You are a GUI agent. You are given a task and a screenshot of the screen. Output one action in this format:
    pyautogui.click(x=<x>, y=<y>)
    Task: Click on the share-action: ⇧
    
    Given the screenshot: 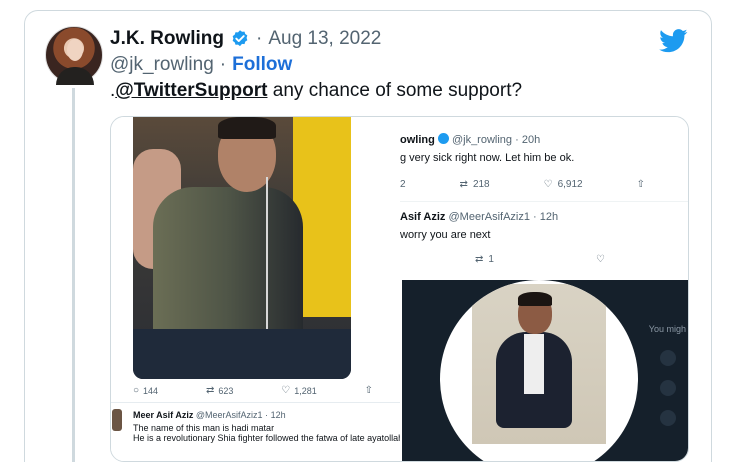 What is the action you would take?
    pyautogui.click(x=369, y=390)
    